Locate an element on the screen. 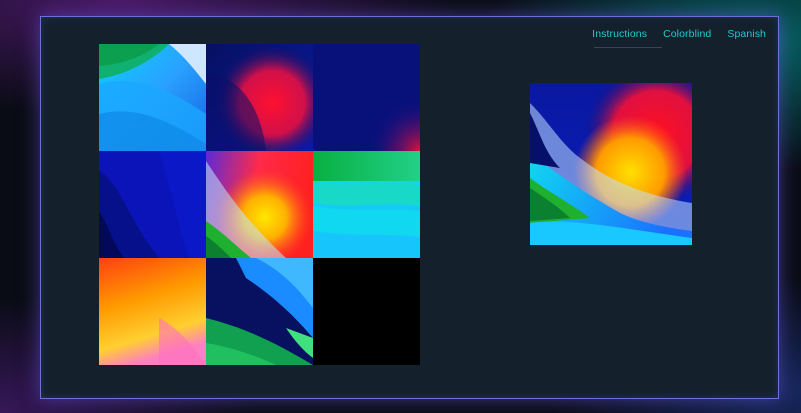 Image resolution: width=801 pixels, height=413 pixels. solution-preview-image is located at coordinates (611, 164).